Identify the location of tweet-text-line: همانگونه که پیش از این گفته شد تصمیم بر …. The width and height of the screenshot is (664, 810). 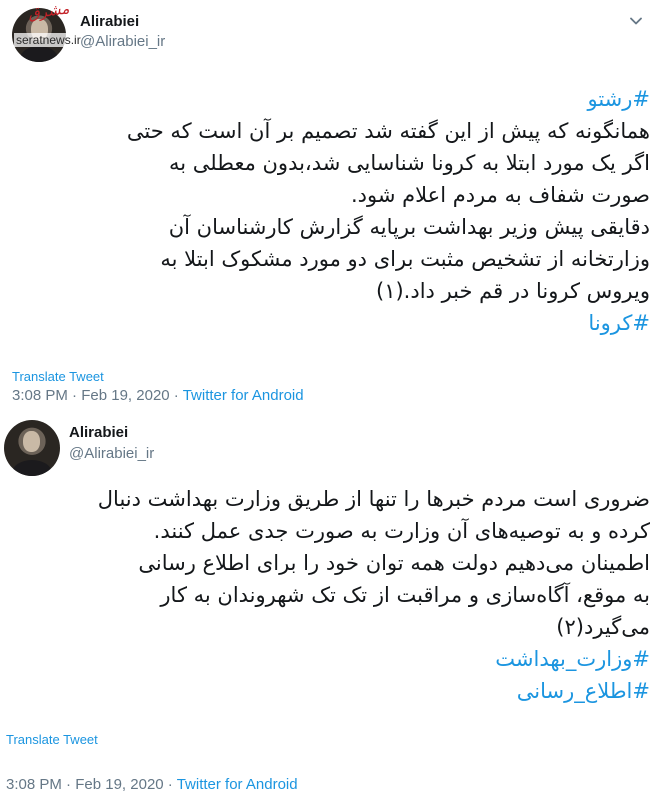
(388, 131).